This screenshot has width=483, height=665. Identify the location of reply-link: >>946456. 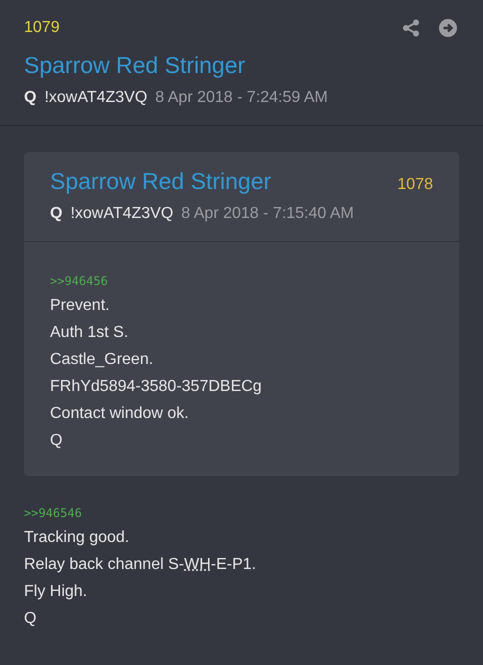
(79, 281).